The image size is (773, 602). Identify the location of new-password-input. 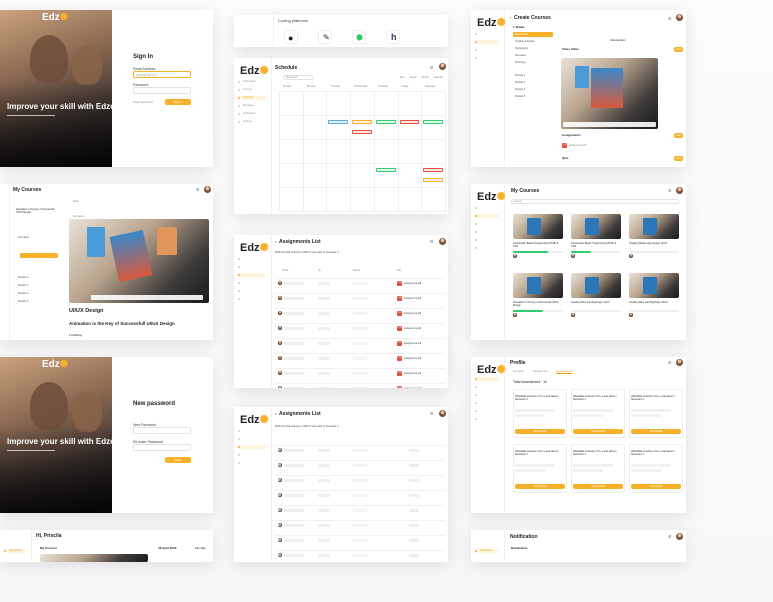
(162, 430).